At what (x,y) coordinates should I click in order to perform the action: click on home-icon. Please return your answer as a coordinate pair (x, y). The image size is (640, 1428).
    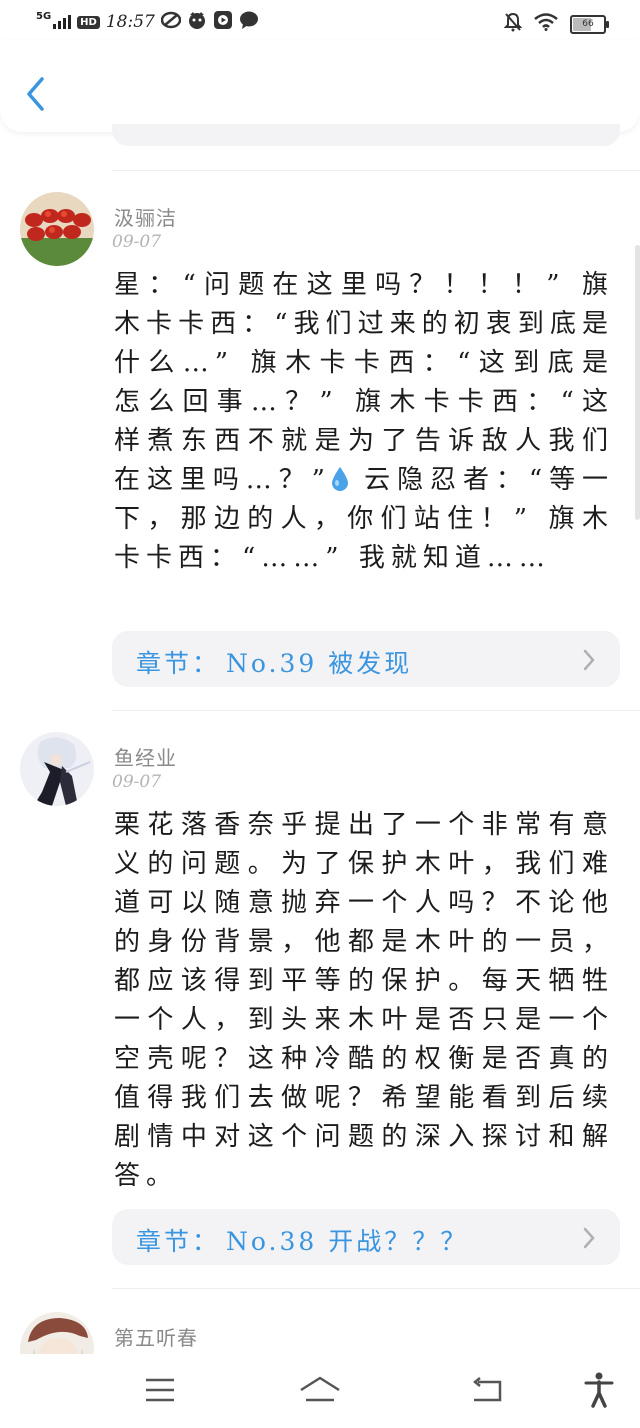
    Looking at the image, I should click on (320, 1389).